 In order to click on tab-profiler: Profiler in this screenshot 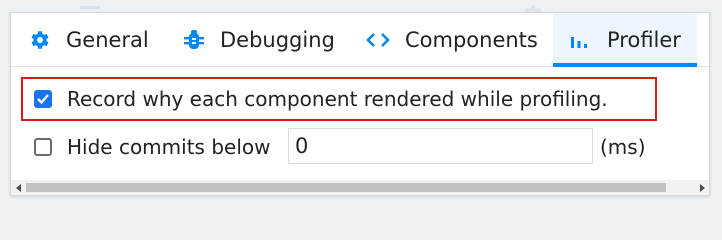, I will do `click(625, 40)`.